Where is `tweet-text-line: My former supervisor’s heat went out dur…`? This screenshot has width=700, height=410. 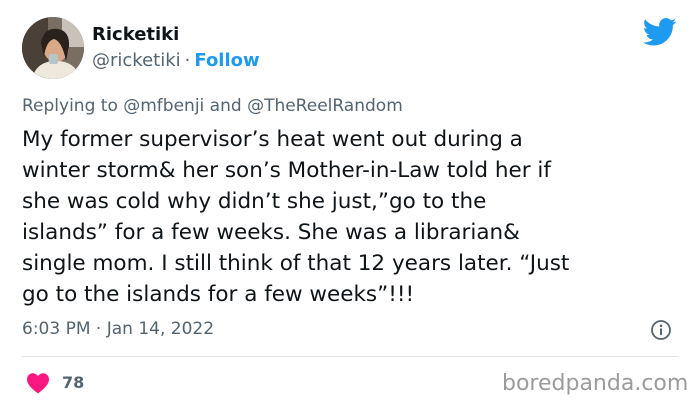
tweet-text-line: My former supervisor’s heat went out dur… is located at coordinates (272, 139).